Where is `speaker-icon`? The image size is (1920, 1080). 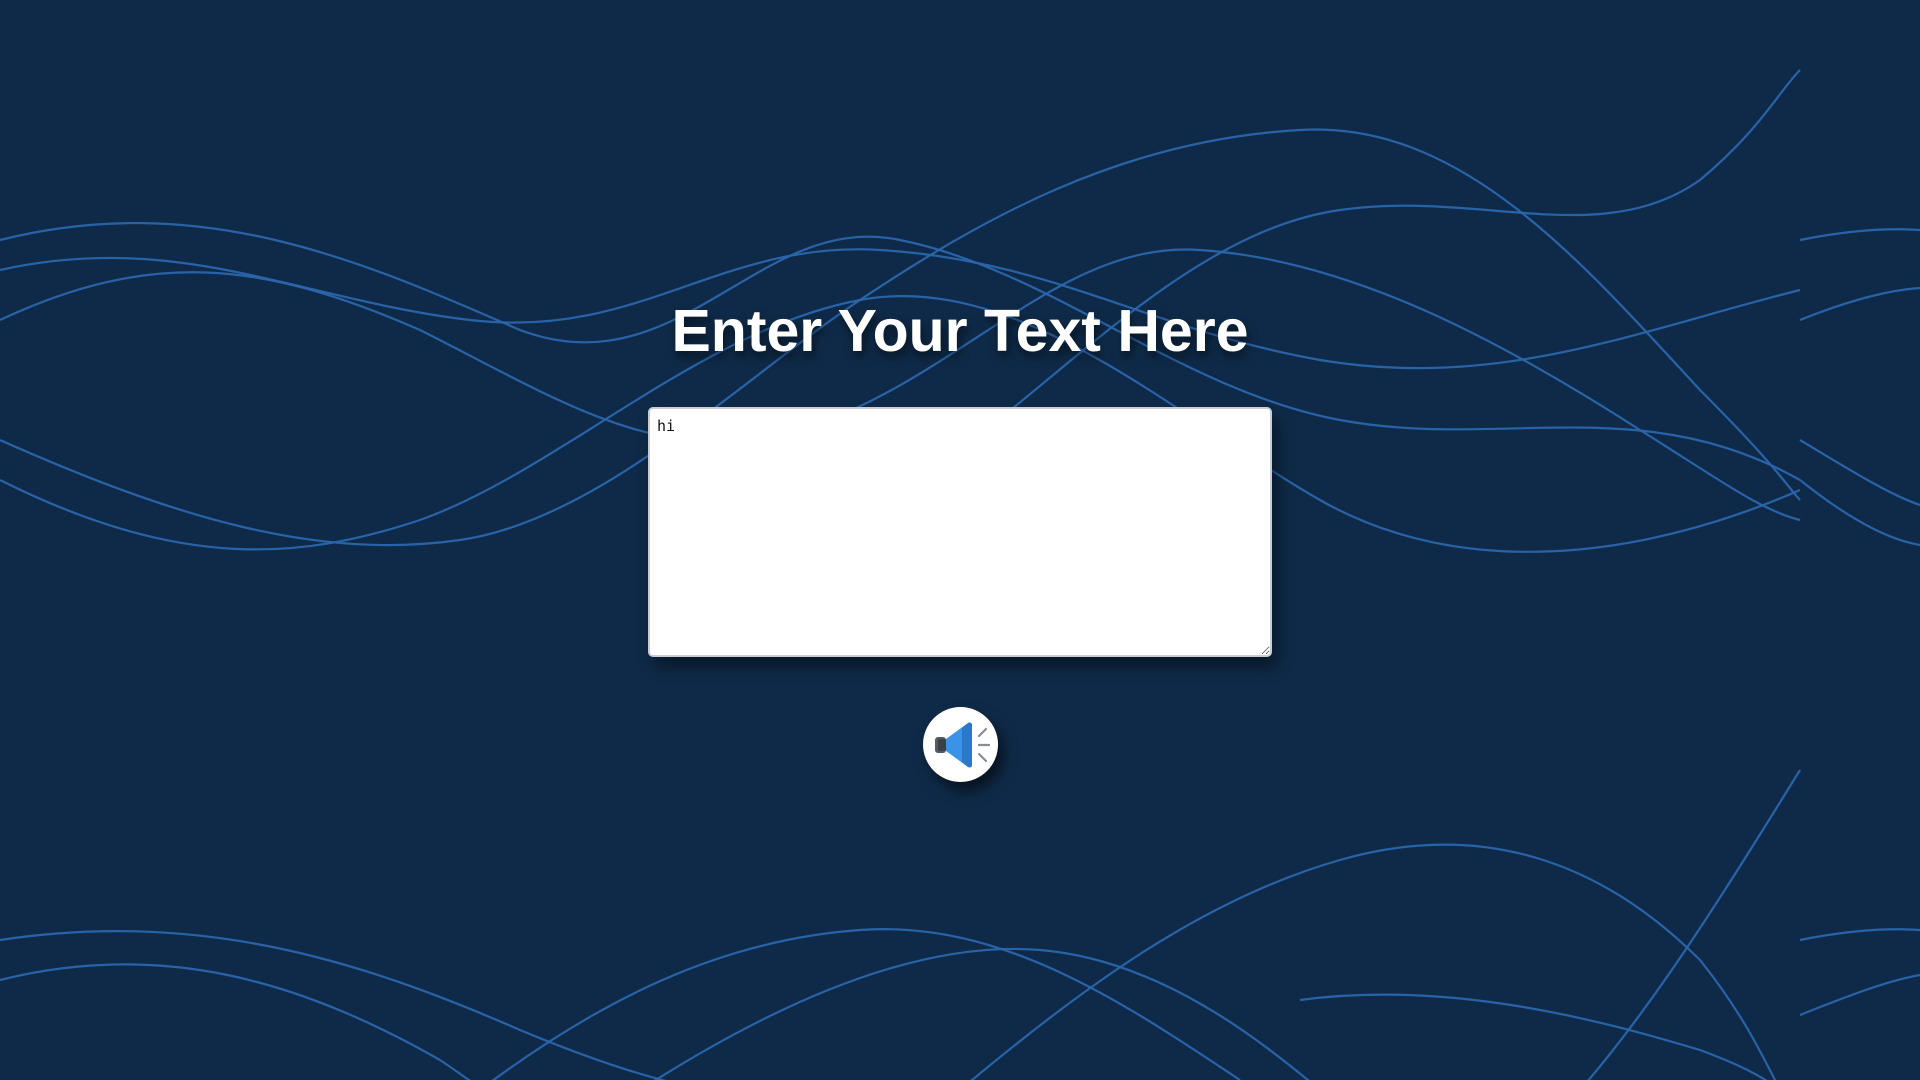
speaker-icon is located at coordinates (961, 745).